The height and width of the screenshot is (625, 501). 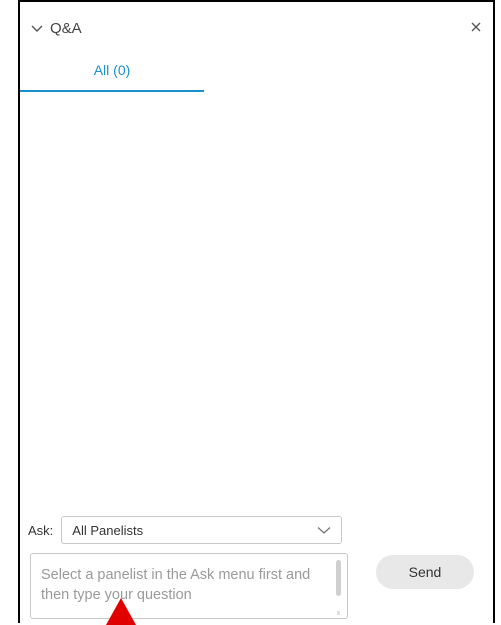 I want to click on question-input-box, so click(x=189, y=586).